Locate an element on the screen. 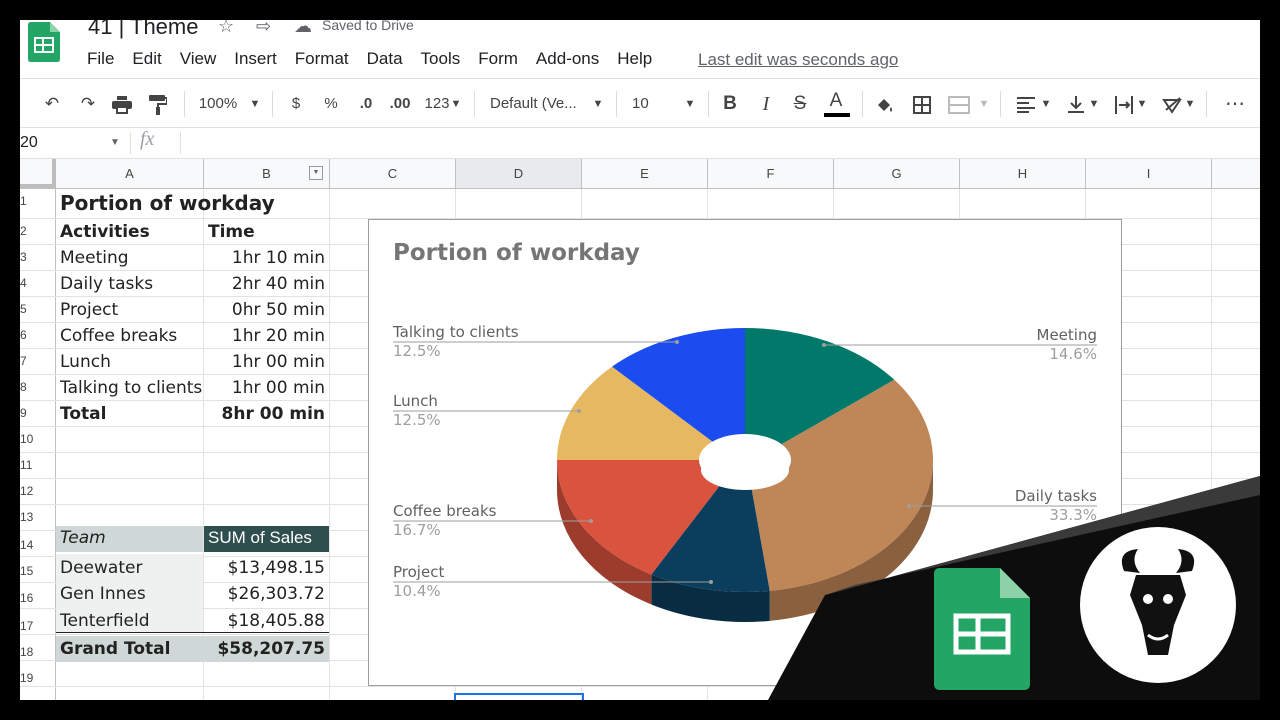  sheets-big-logo-icon is located at coordinates (982, 629).